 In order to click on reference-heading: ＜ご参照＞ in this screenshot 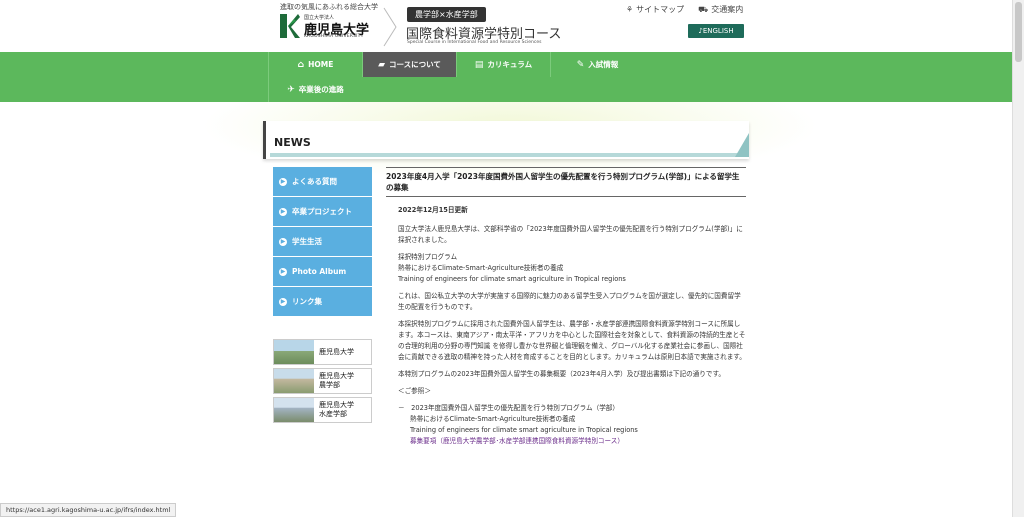, I will do `click(414, 391)`.